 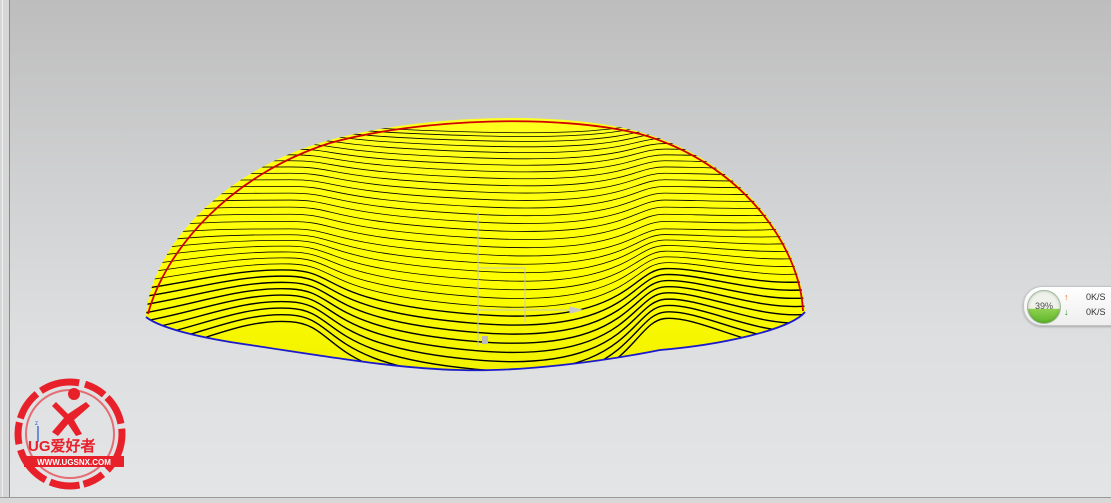 What do you see at coordinates (1096, 312) in the screenshot?
I see `download-speed: 0K/S` at bounding box center [1096, 312].